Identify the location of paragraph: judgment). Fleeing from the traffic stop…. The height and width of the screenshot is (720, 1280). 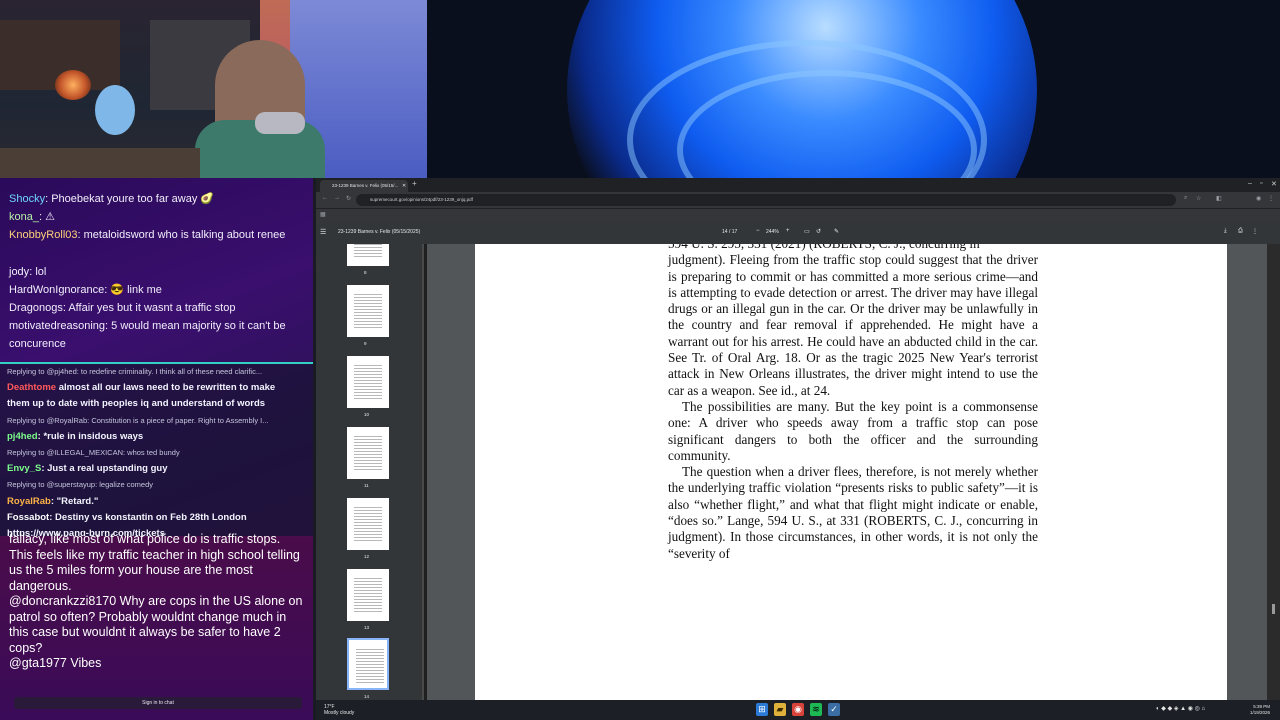
(853, 325).